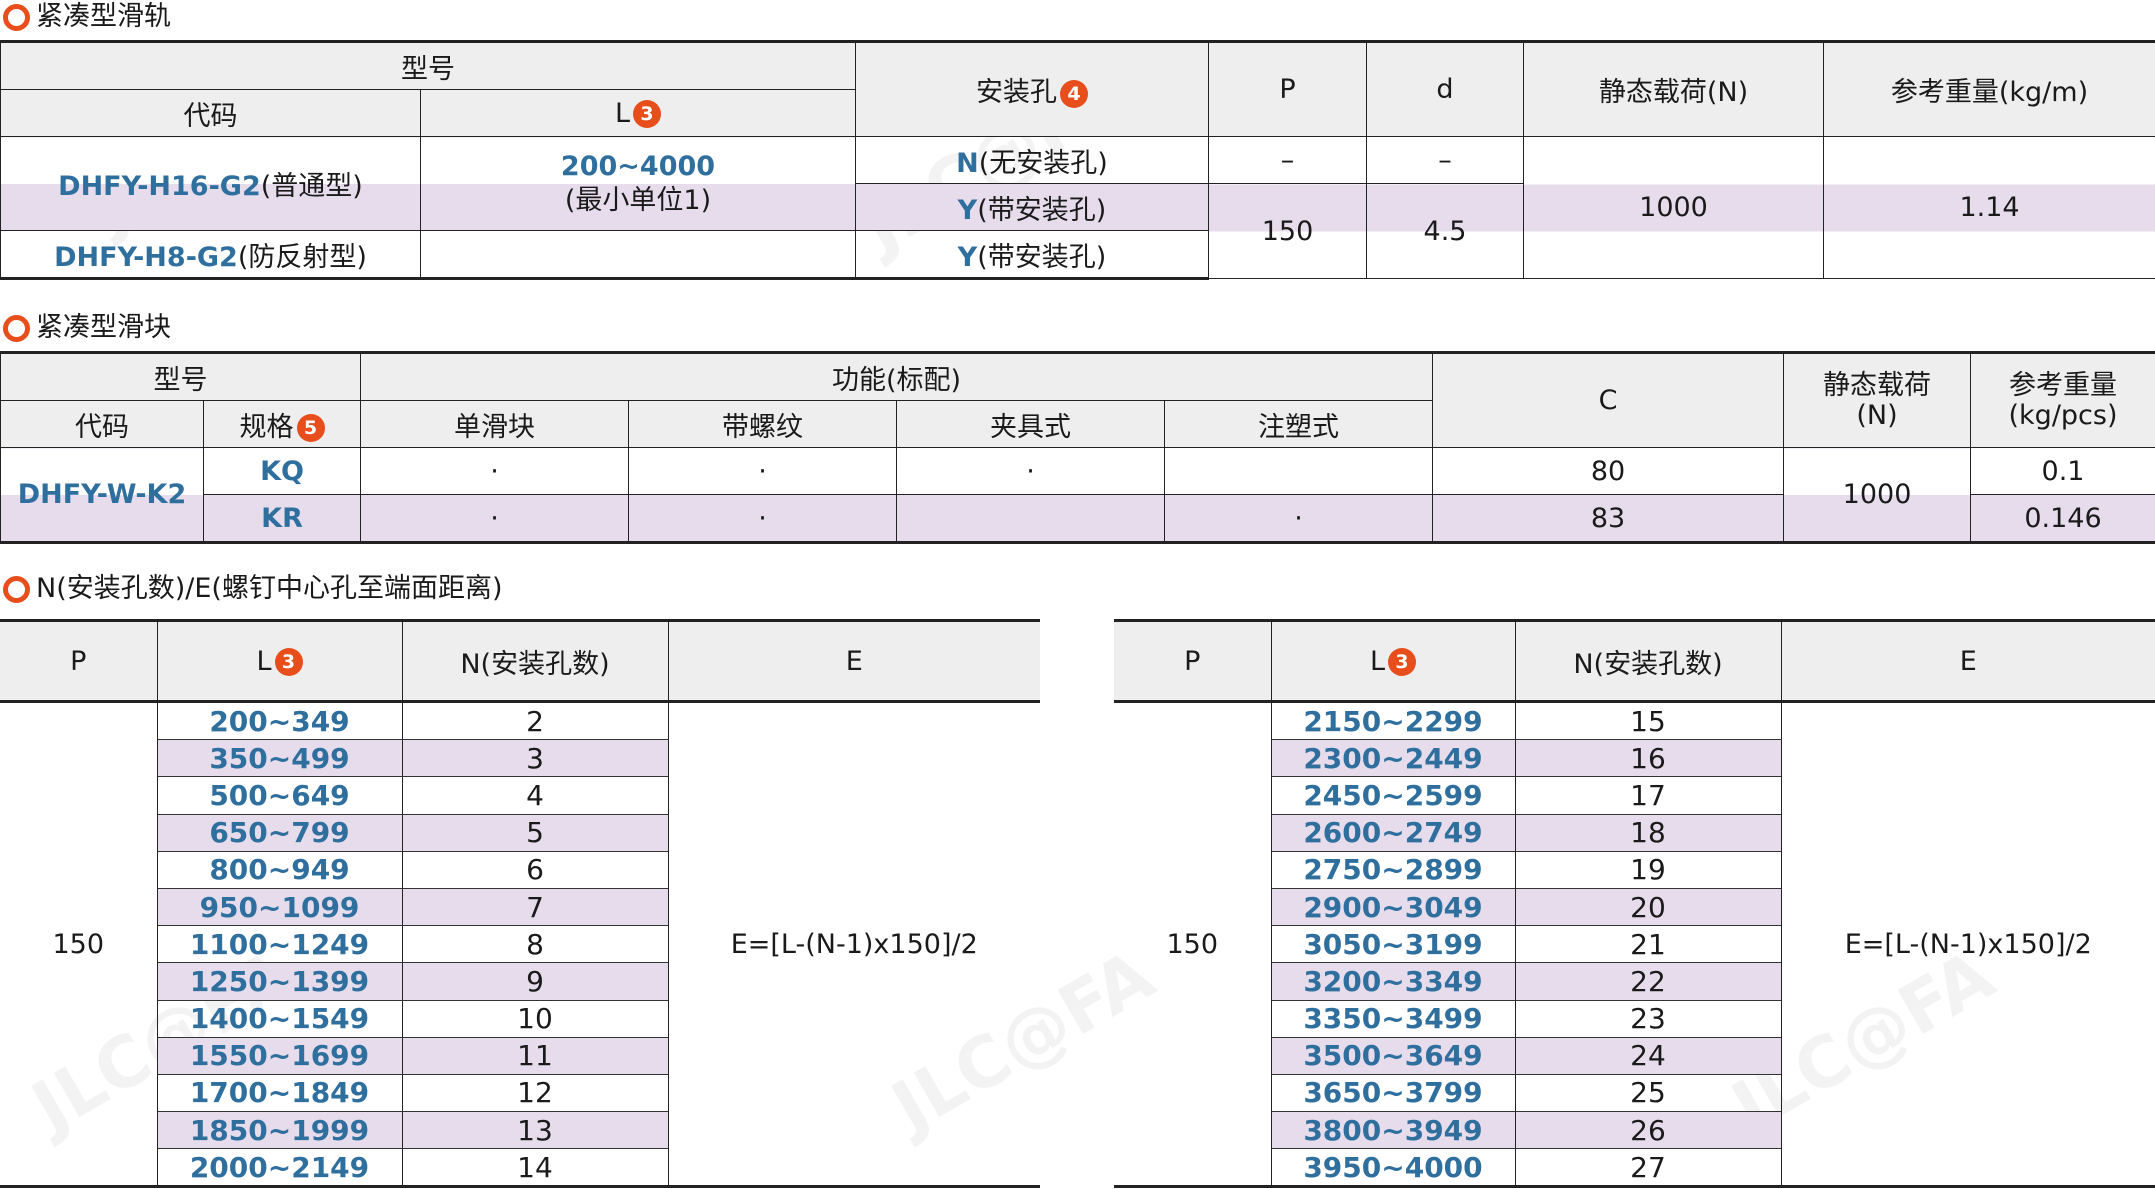 The image size is (2155, 1189). Describe the element at coordinates (535, 1019) in the screenshot. I see `hole-count: 10` at that location.